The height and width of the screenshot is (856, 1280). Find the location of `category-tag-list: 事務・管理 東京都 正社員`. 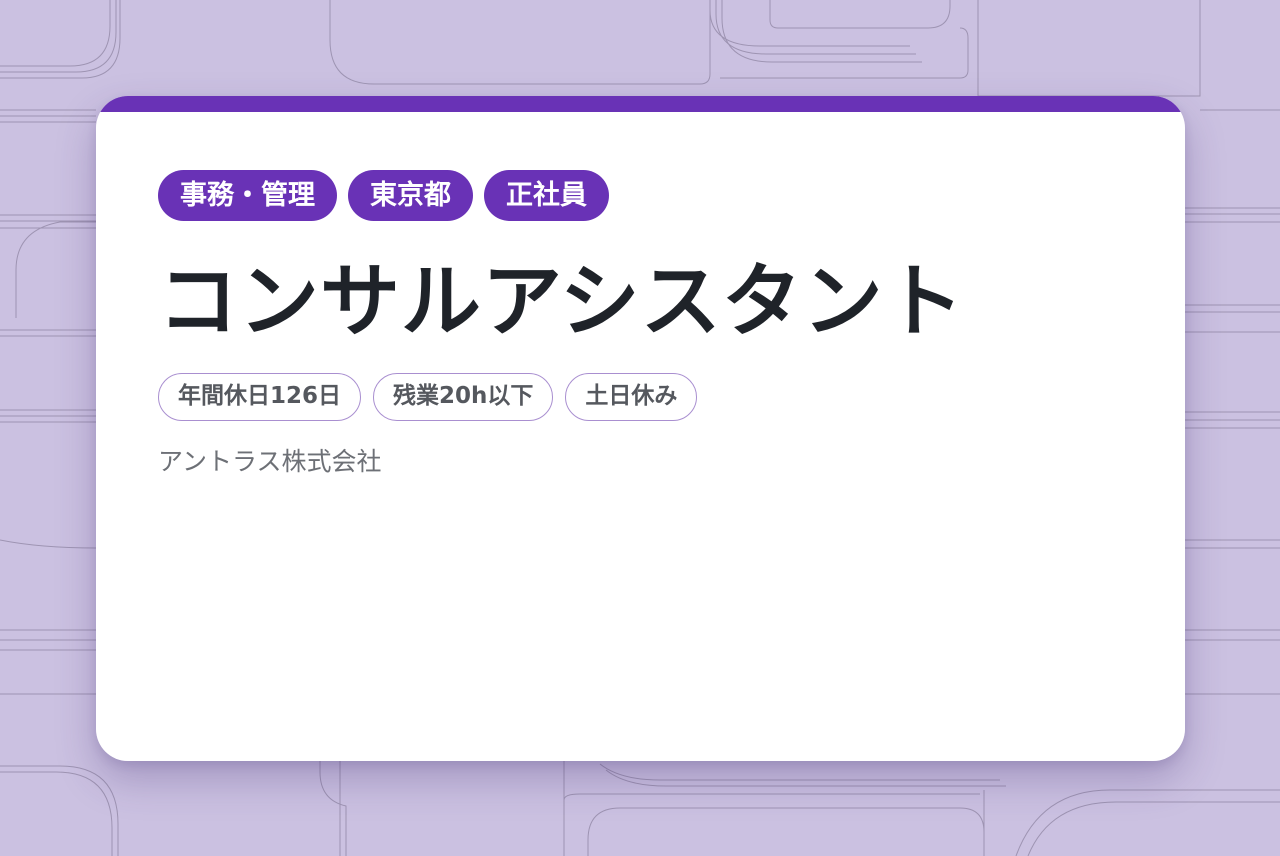

category-tag-list: 事務・管理 東京都 正社員 is located at coordinates (383, 195).